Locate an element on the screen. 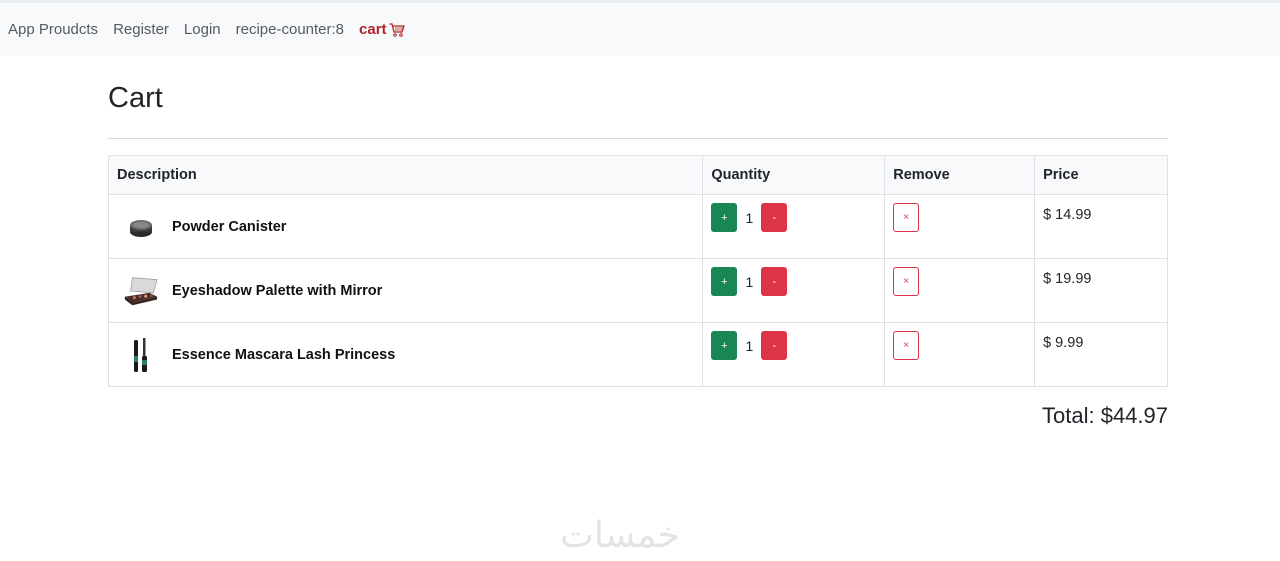 This screenshot has height=561, width=1280. mascara-image is located at coordinates (141, 355).